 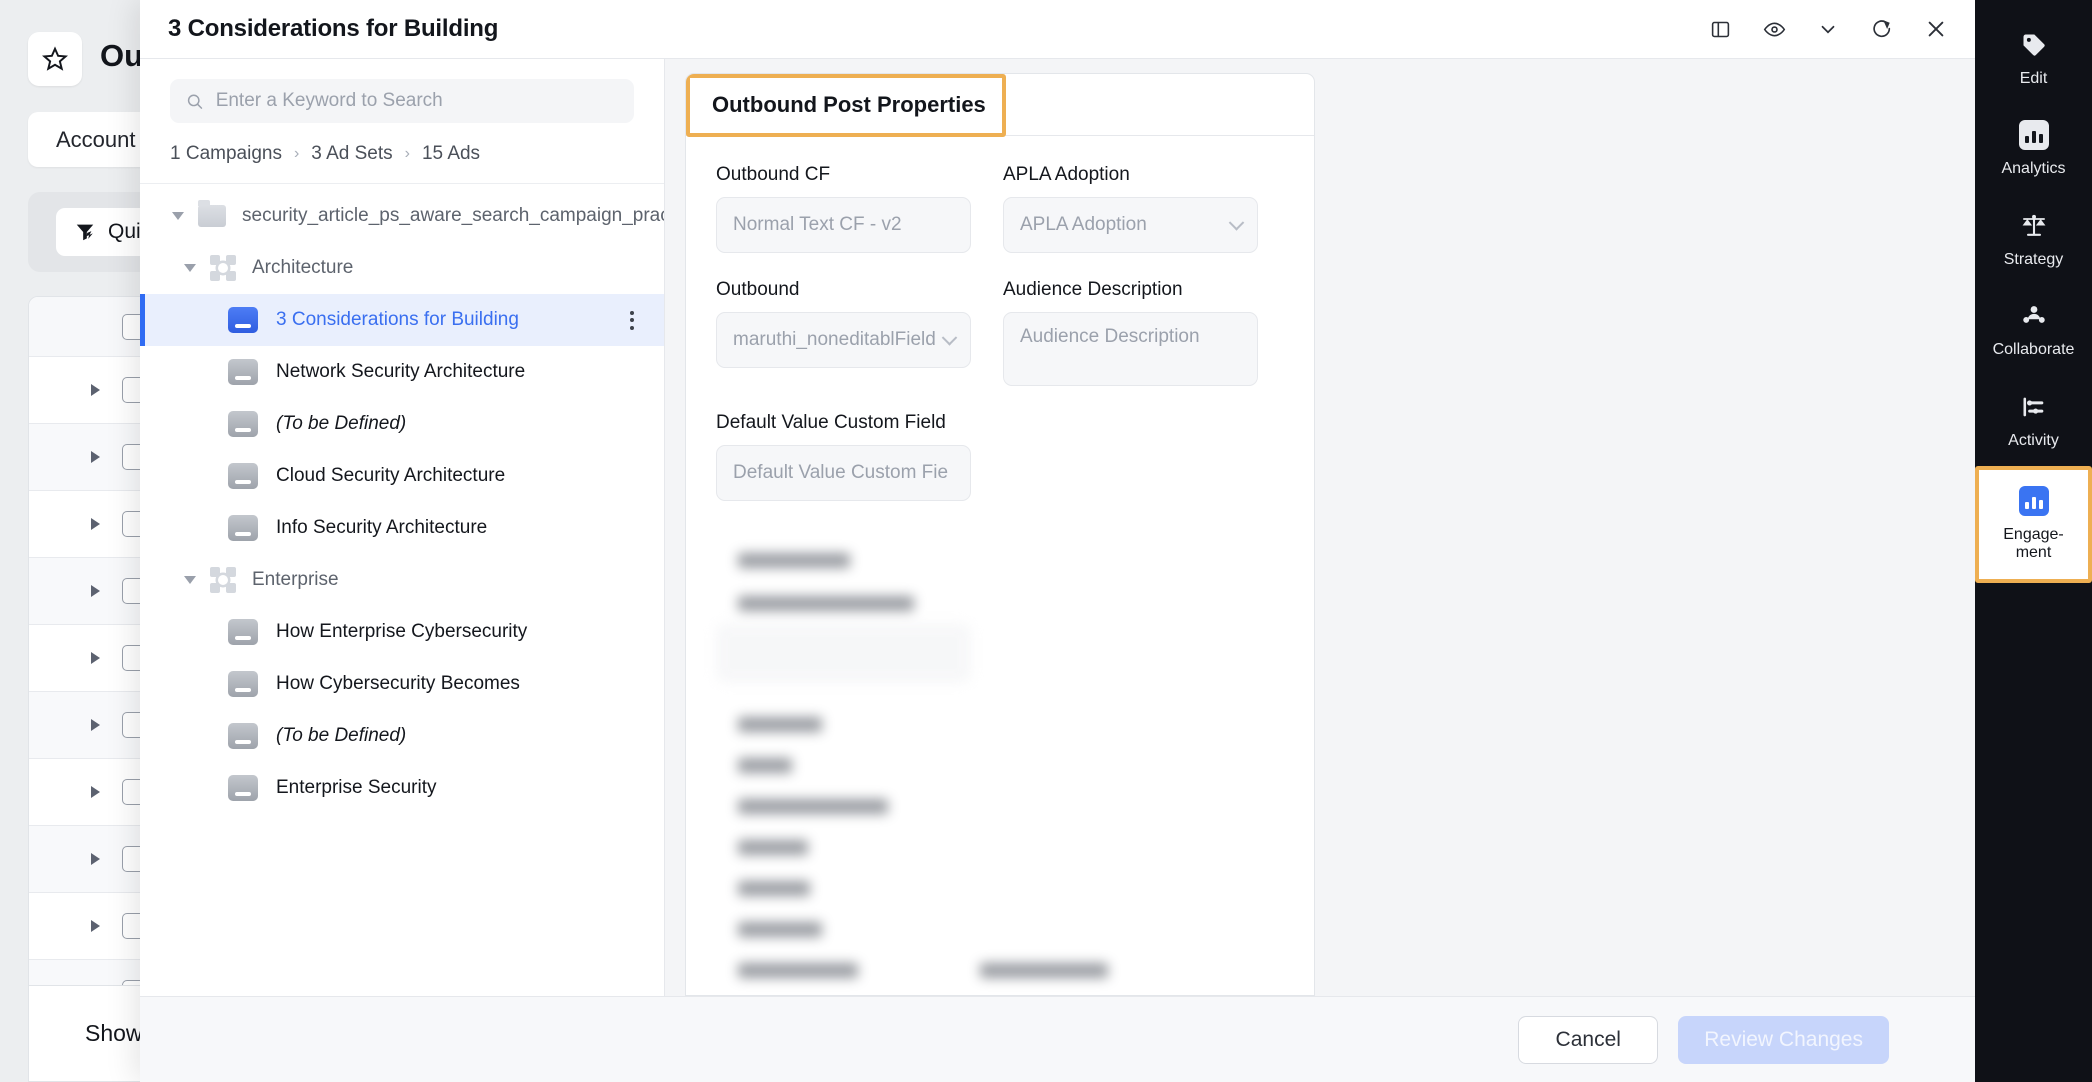 I want to click on input-placeholder: maruthi_noneditablField, so click(x=834, y=339).